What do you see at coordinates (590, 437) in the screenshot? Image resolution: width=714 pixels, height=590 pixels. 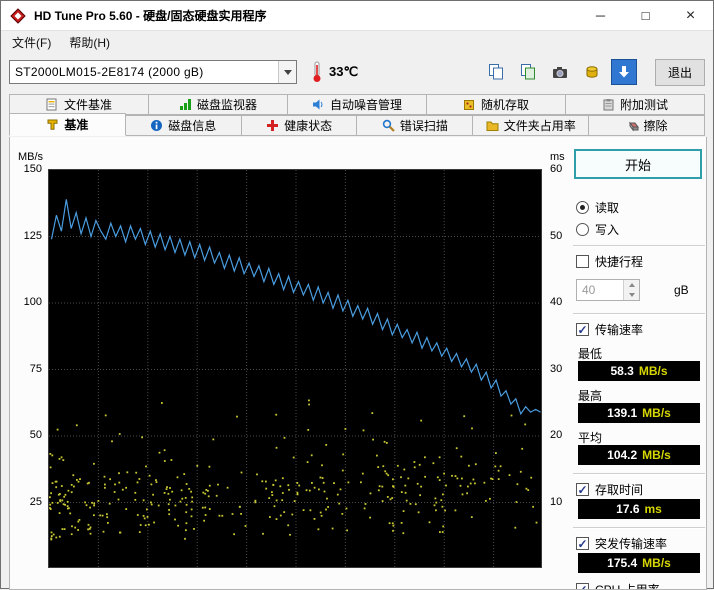 I see `avg-label: 平均` at bounding box center [590, 437].